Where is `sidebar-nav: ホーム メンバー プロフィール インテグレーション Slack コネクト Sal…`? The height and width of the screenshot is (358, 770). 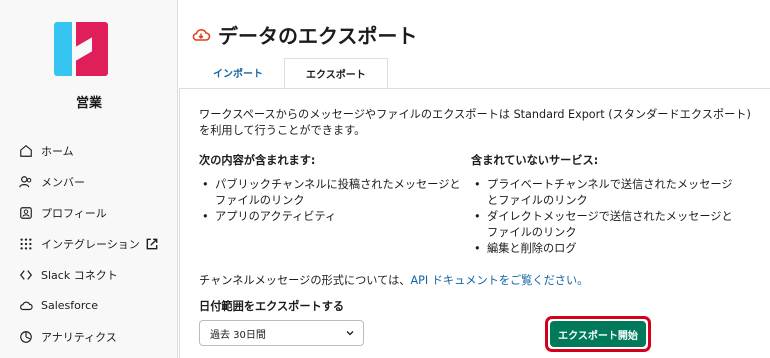
sidebar-nav: ホーム メンバー プロフィール インテグレーション Slack コネクト Sal… is located at coordinates (88, 243).